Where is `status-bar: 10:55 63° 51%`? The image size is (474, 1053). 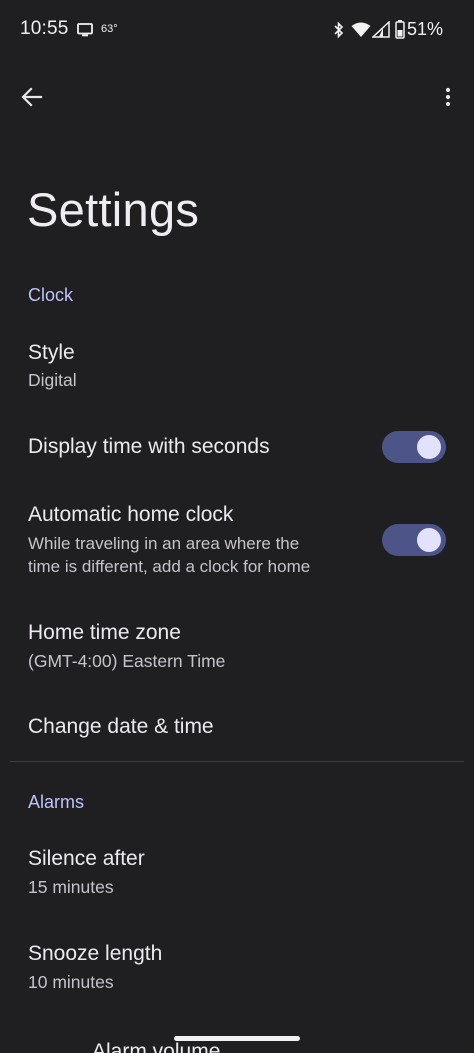 status-bar: 10:55 63° 51% is located at coordinates (237, 30).